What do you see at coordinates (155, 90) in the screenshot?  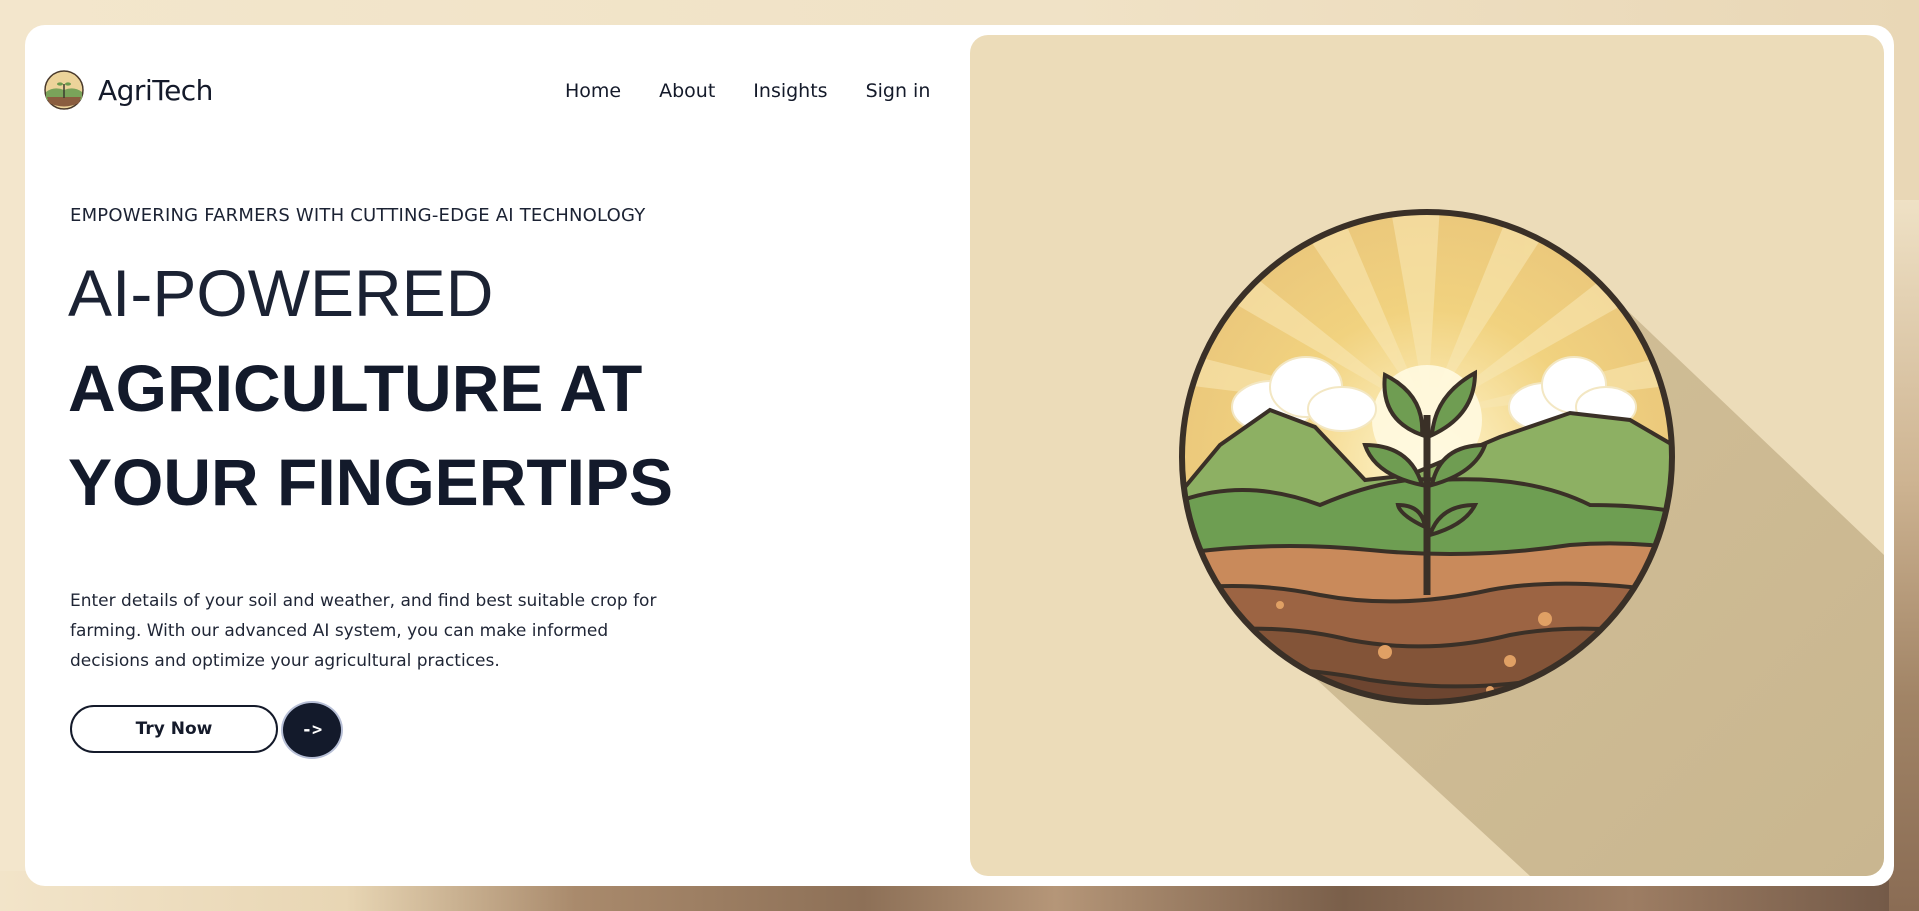 I see `brand-name: AgriTech` at bounding box center [155, 90].